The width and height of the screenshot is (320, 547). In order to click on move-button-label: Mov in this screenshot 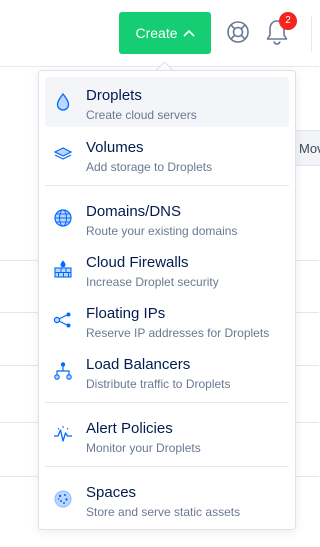, I will do `click(309, 148)`.